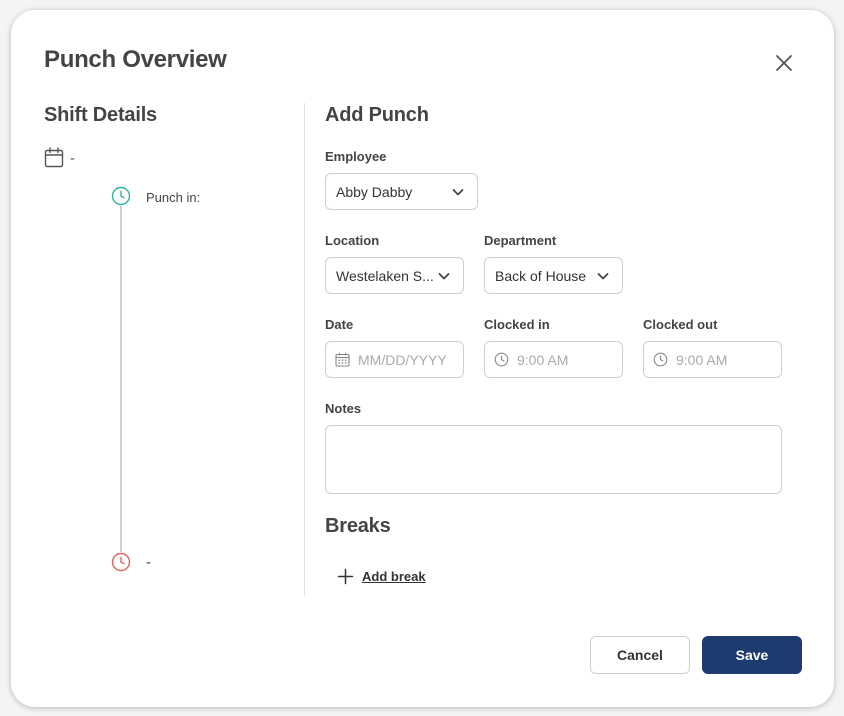 This screenshot has height=716, width=844. What do you see at coordinates (402, 359) in the screenshot?
I see `date-placeholder: MM/DD/YYYY` at bounding box center [402, 359].